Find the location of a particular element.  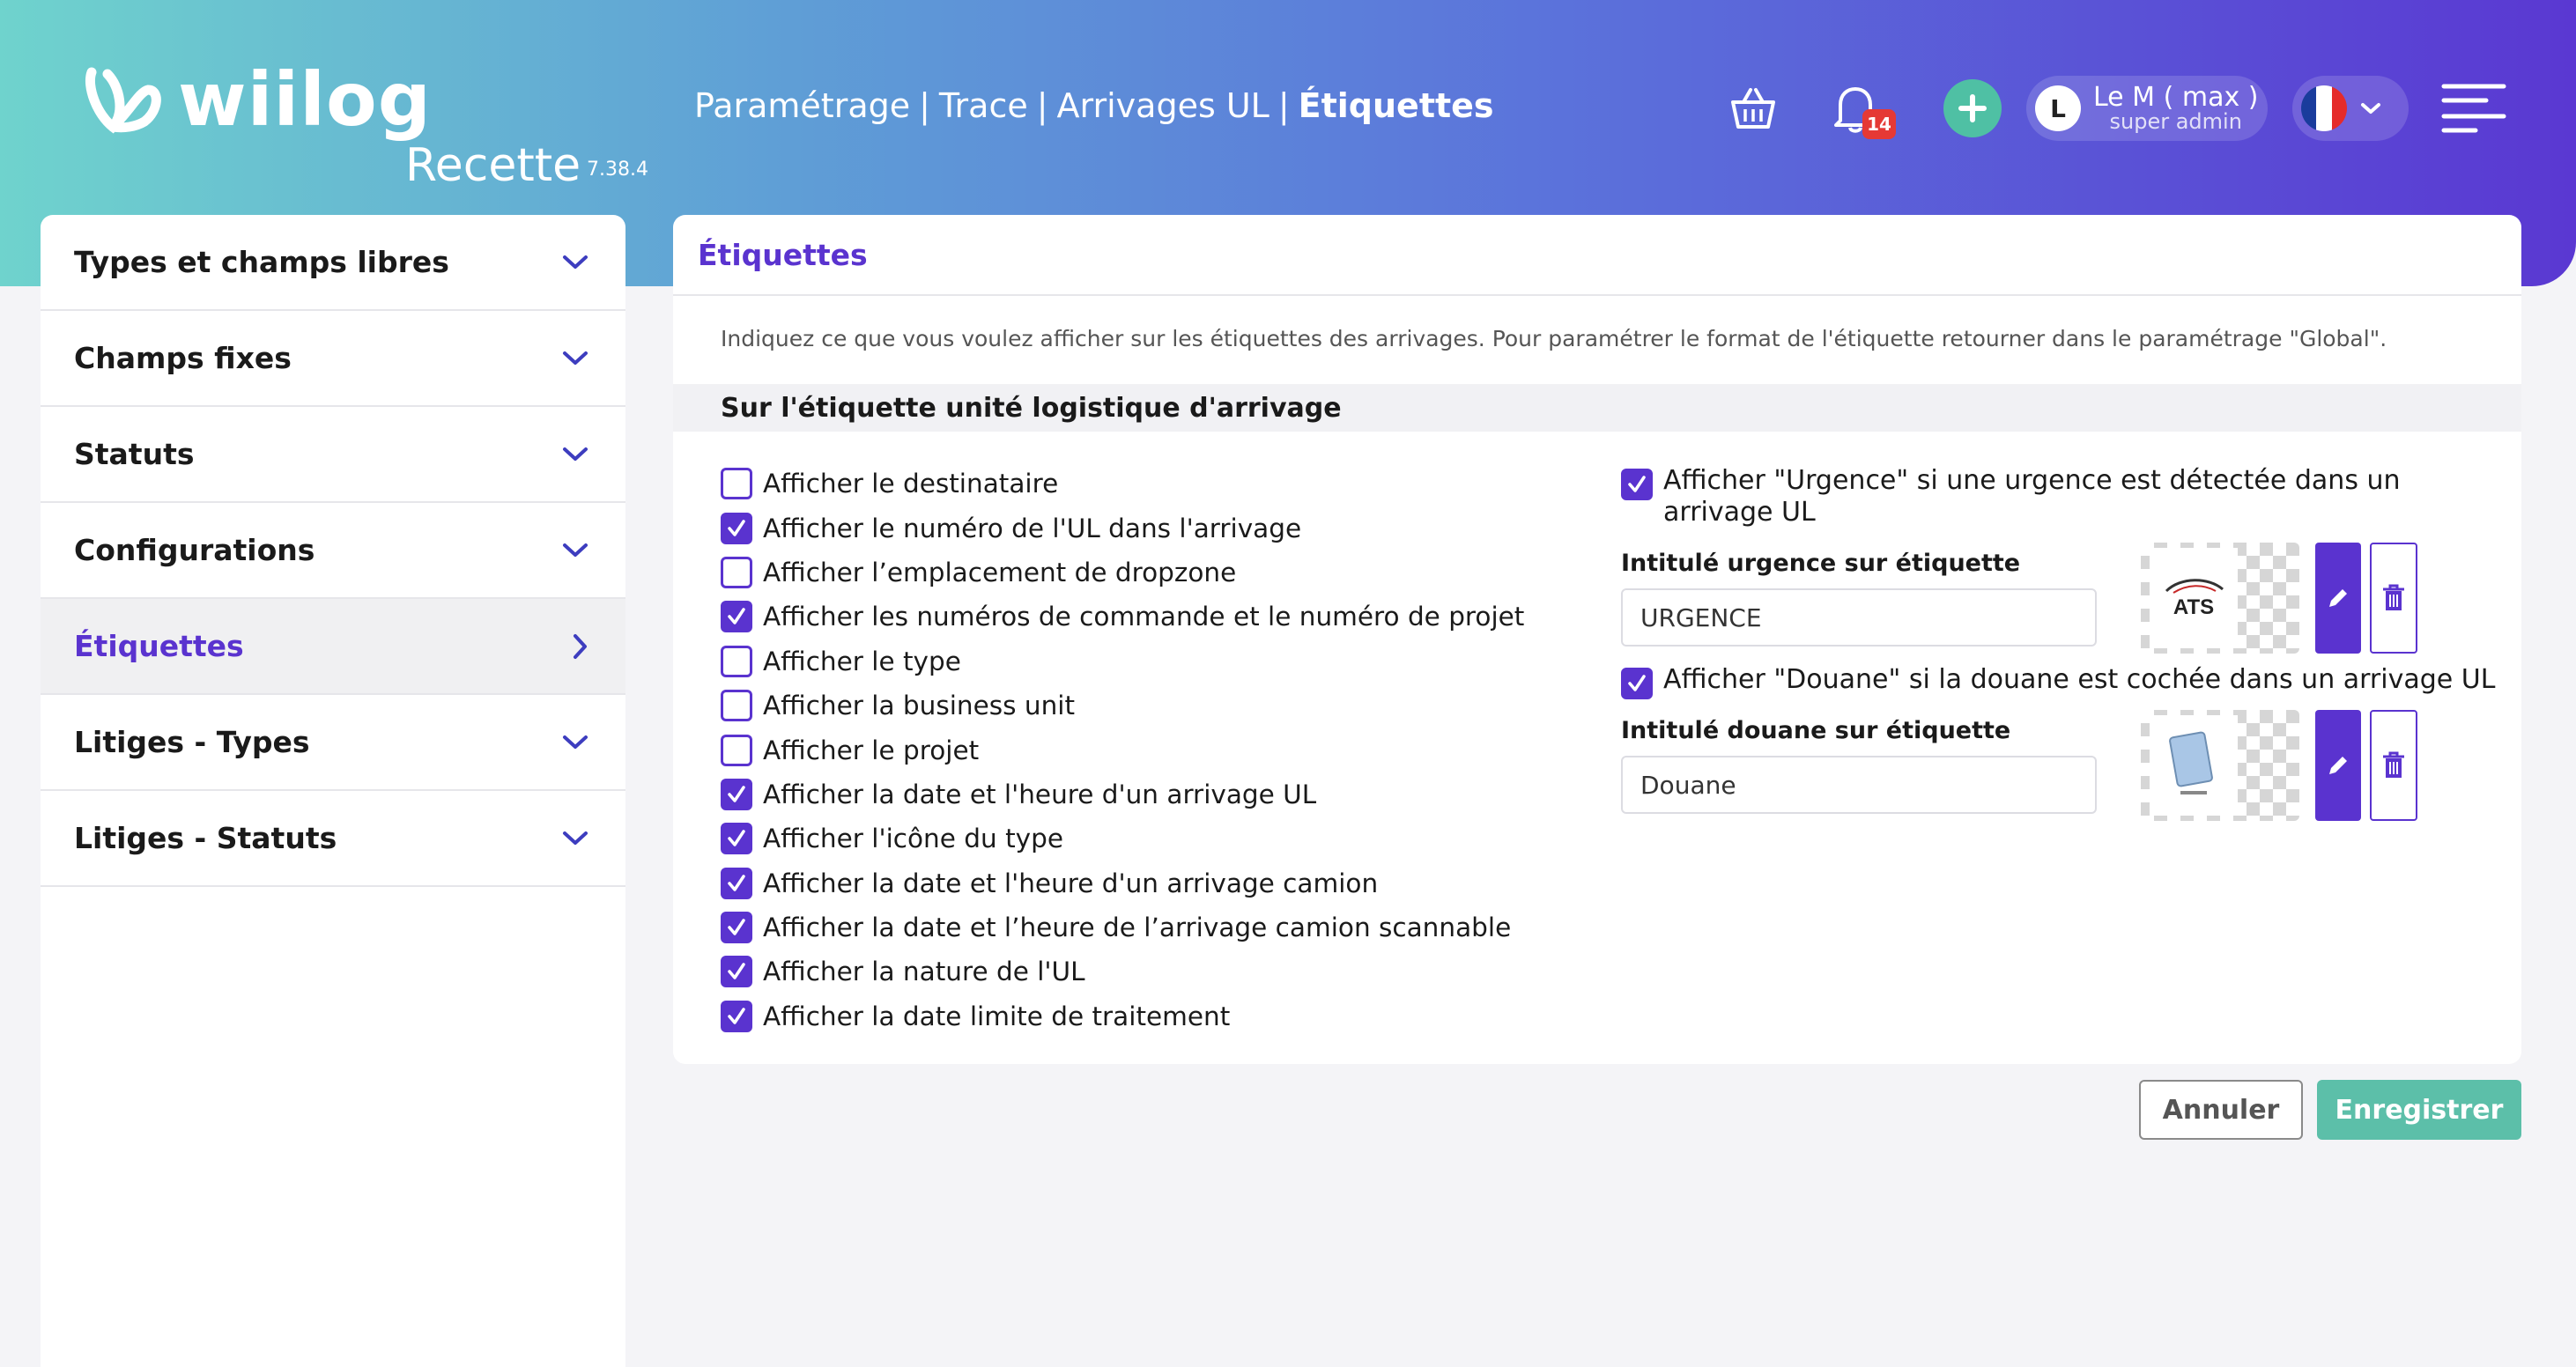

label-option-row: Afficher l’emplacement de dropzone is located at coordinates (1122, 572).